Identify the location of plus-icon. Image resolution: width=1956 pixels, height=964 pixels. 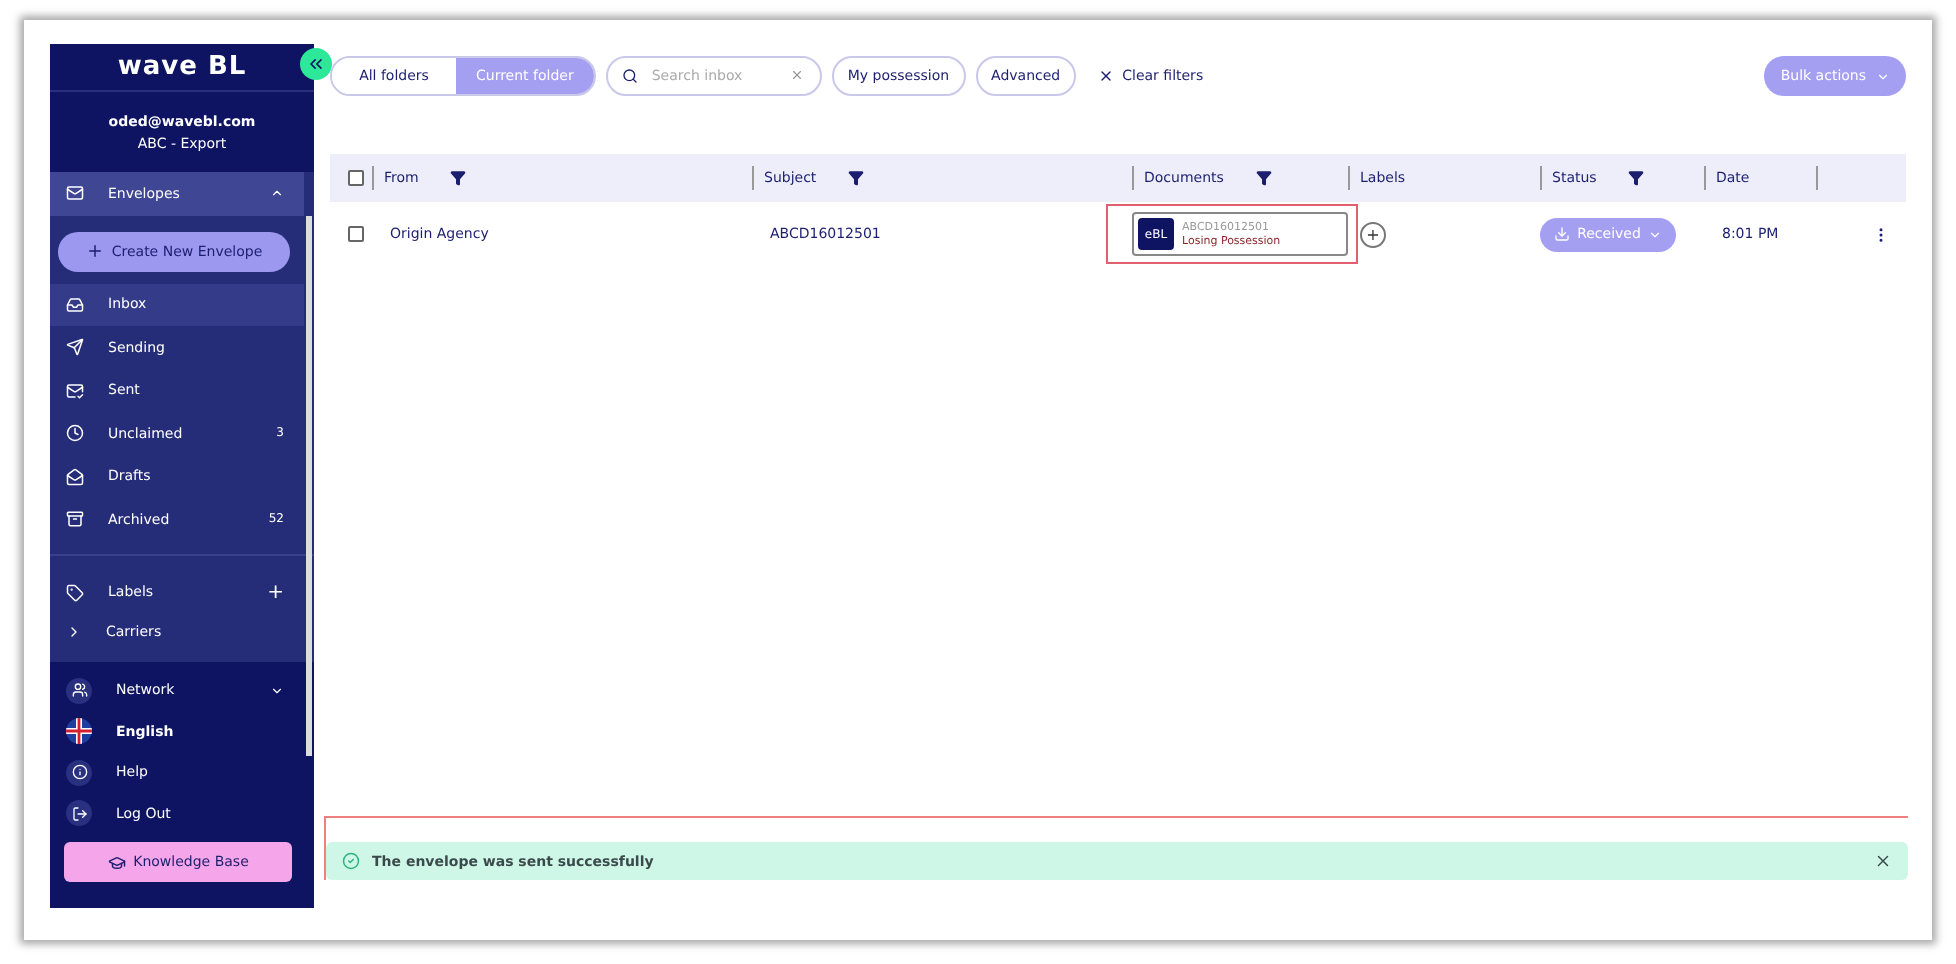
(94, 251).